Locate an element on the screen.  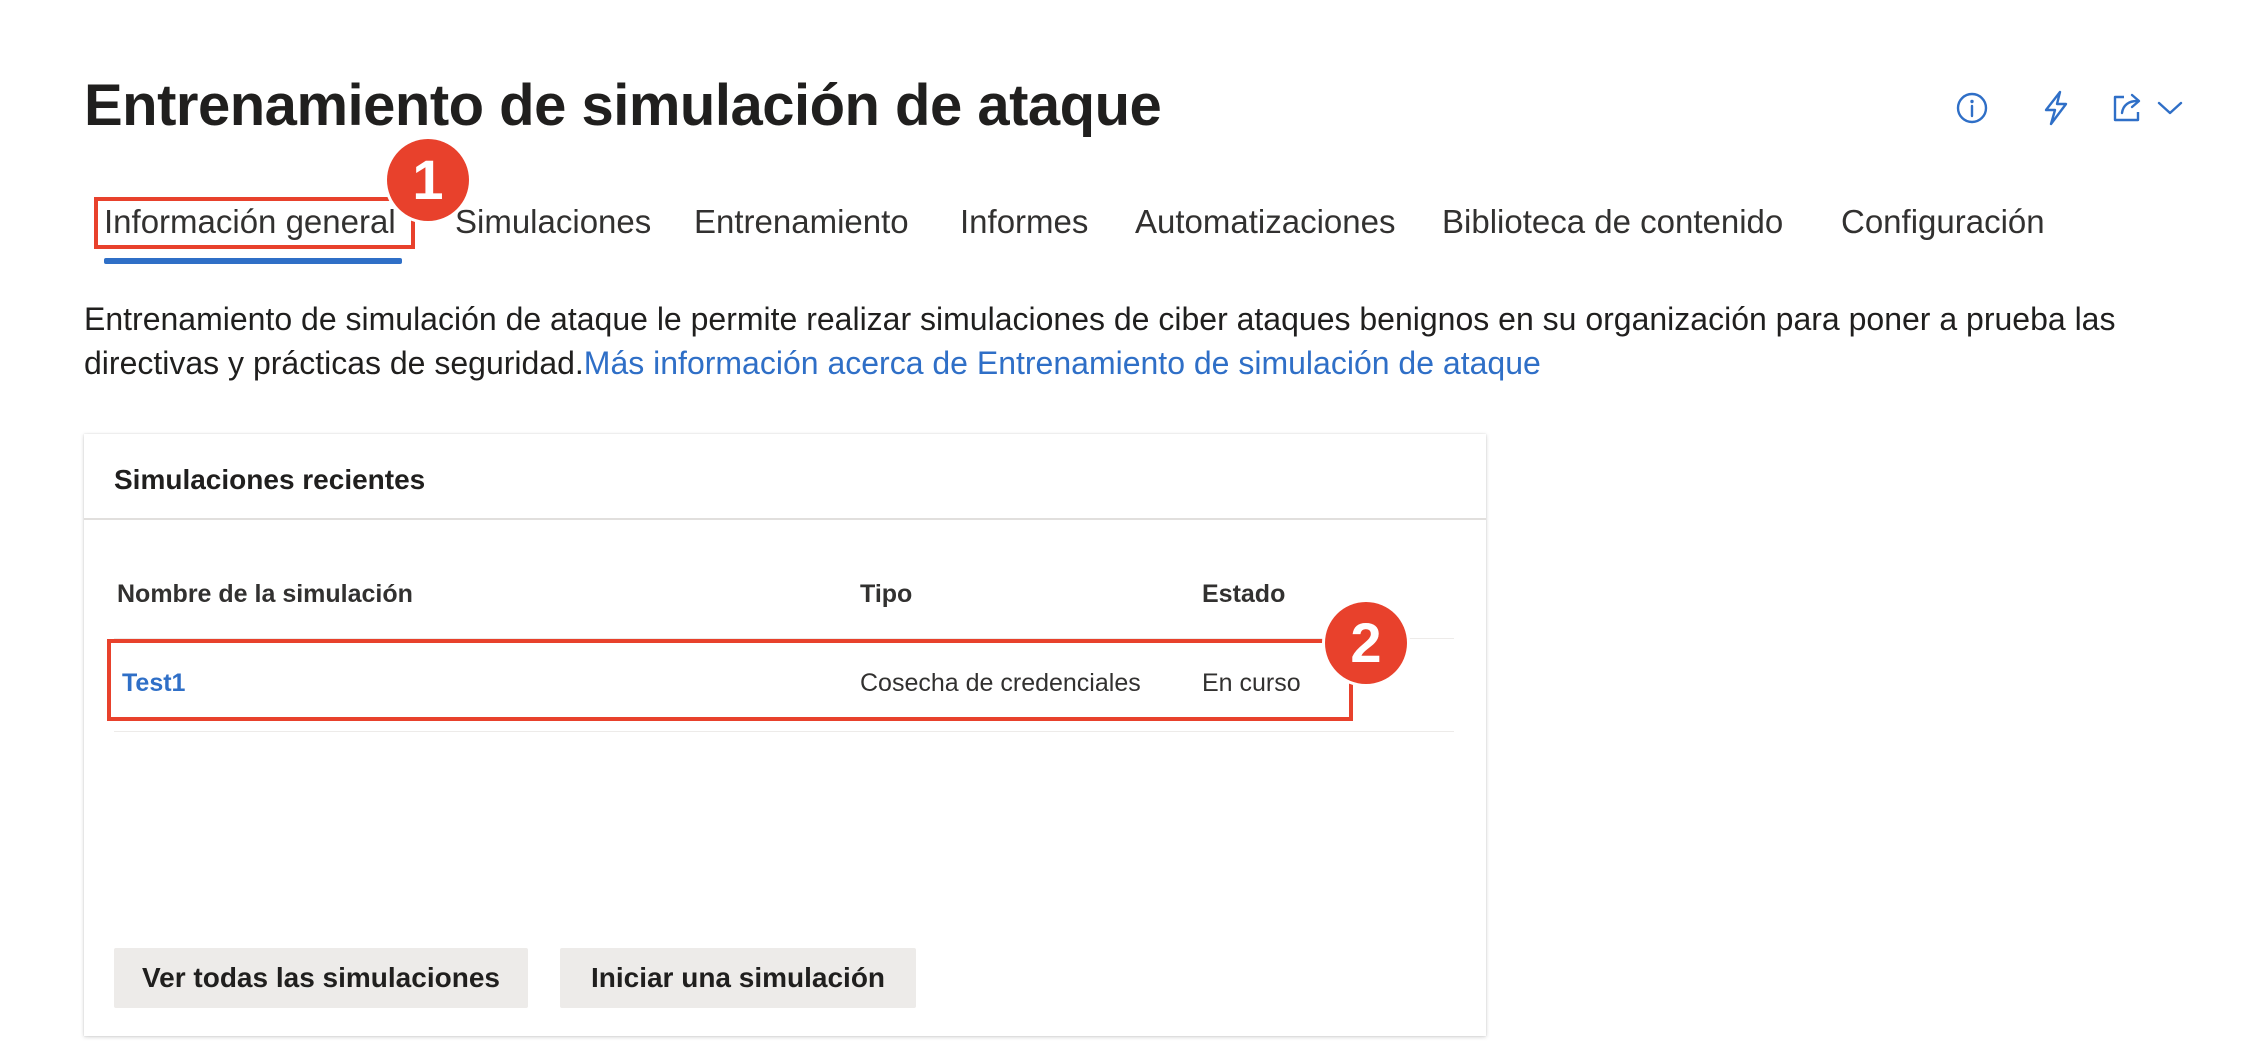
column-header-type: Tipo is located at coordinates (886, 594).